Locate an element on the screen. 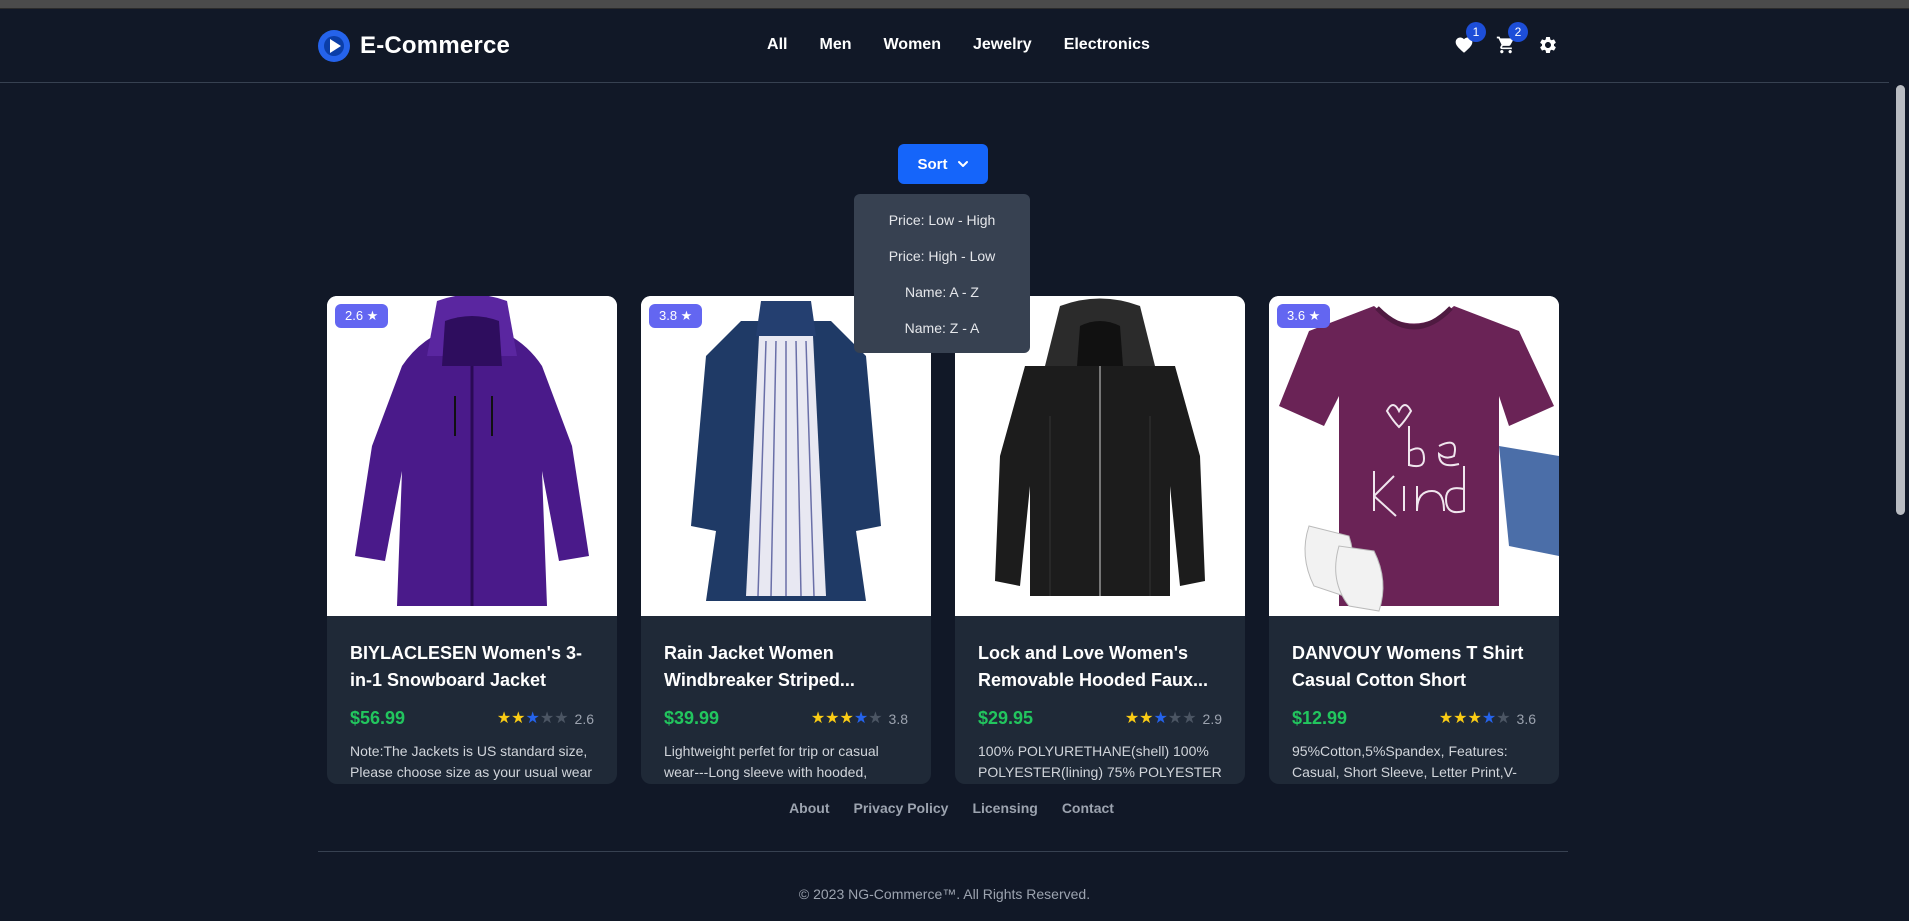 Image resolution: width=1909 pixels, height=921 pixels. category-nav: All Men Women Jewelry Electronics is located at coordinates (944, 45).